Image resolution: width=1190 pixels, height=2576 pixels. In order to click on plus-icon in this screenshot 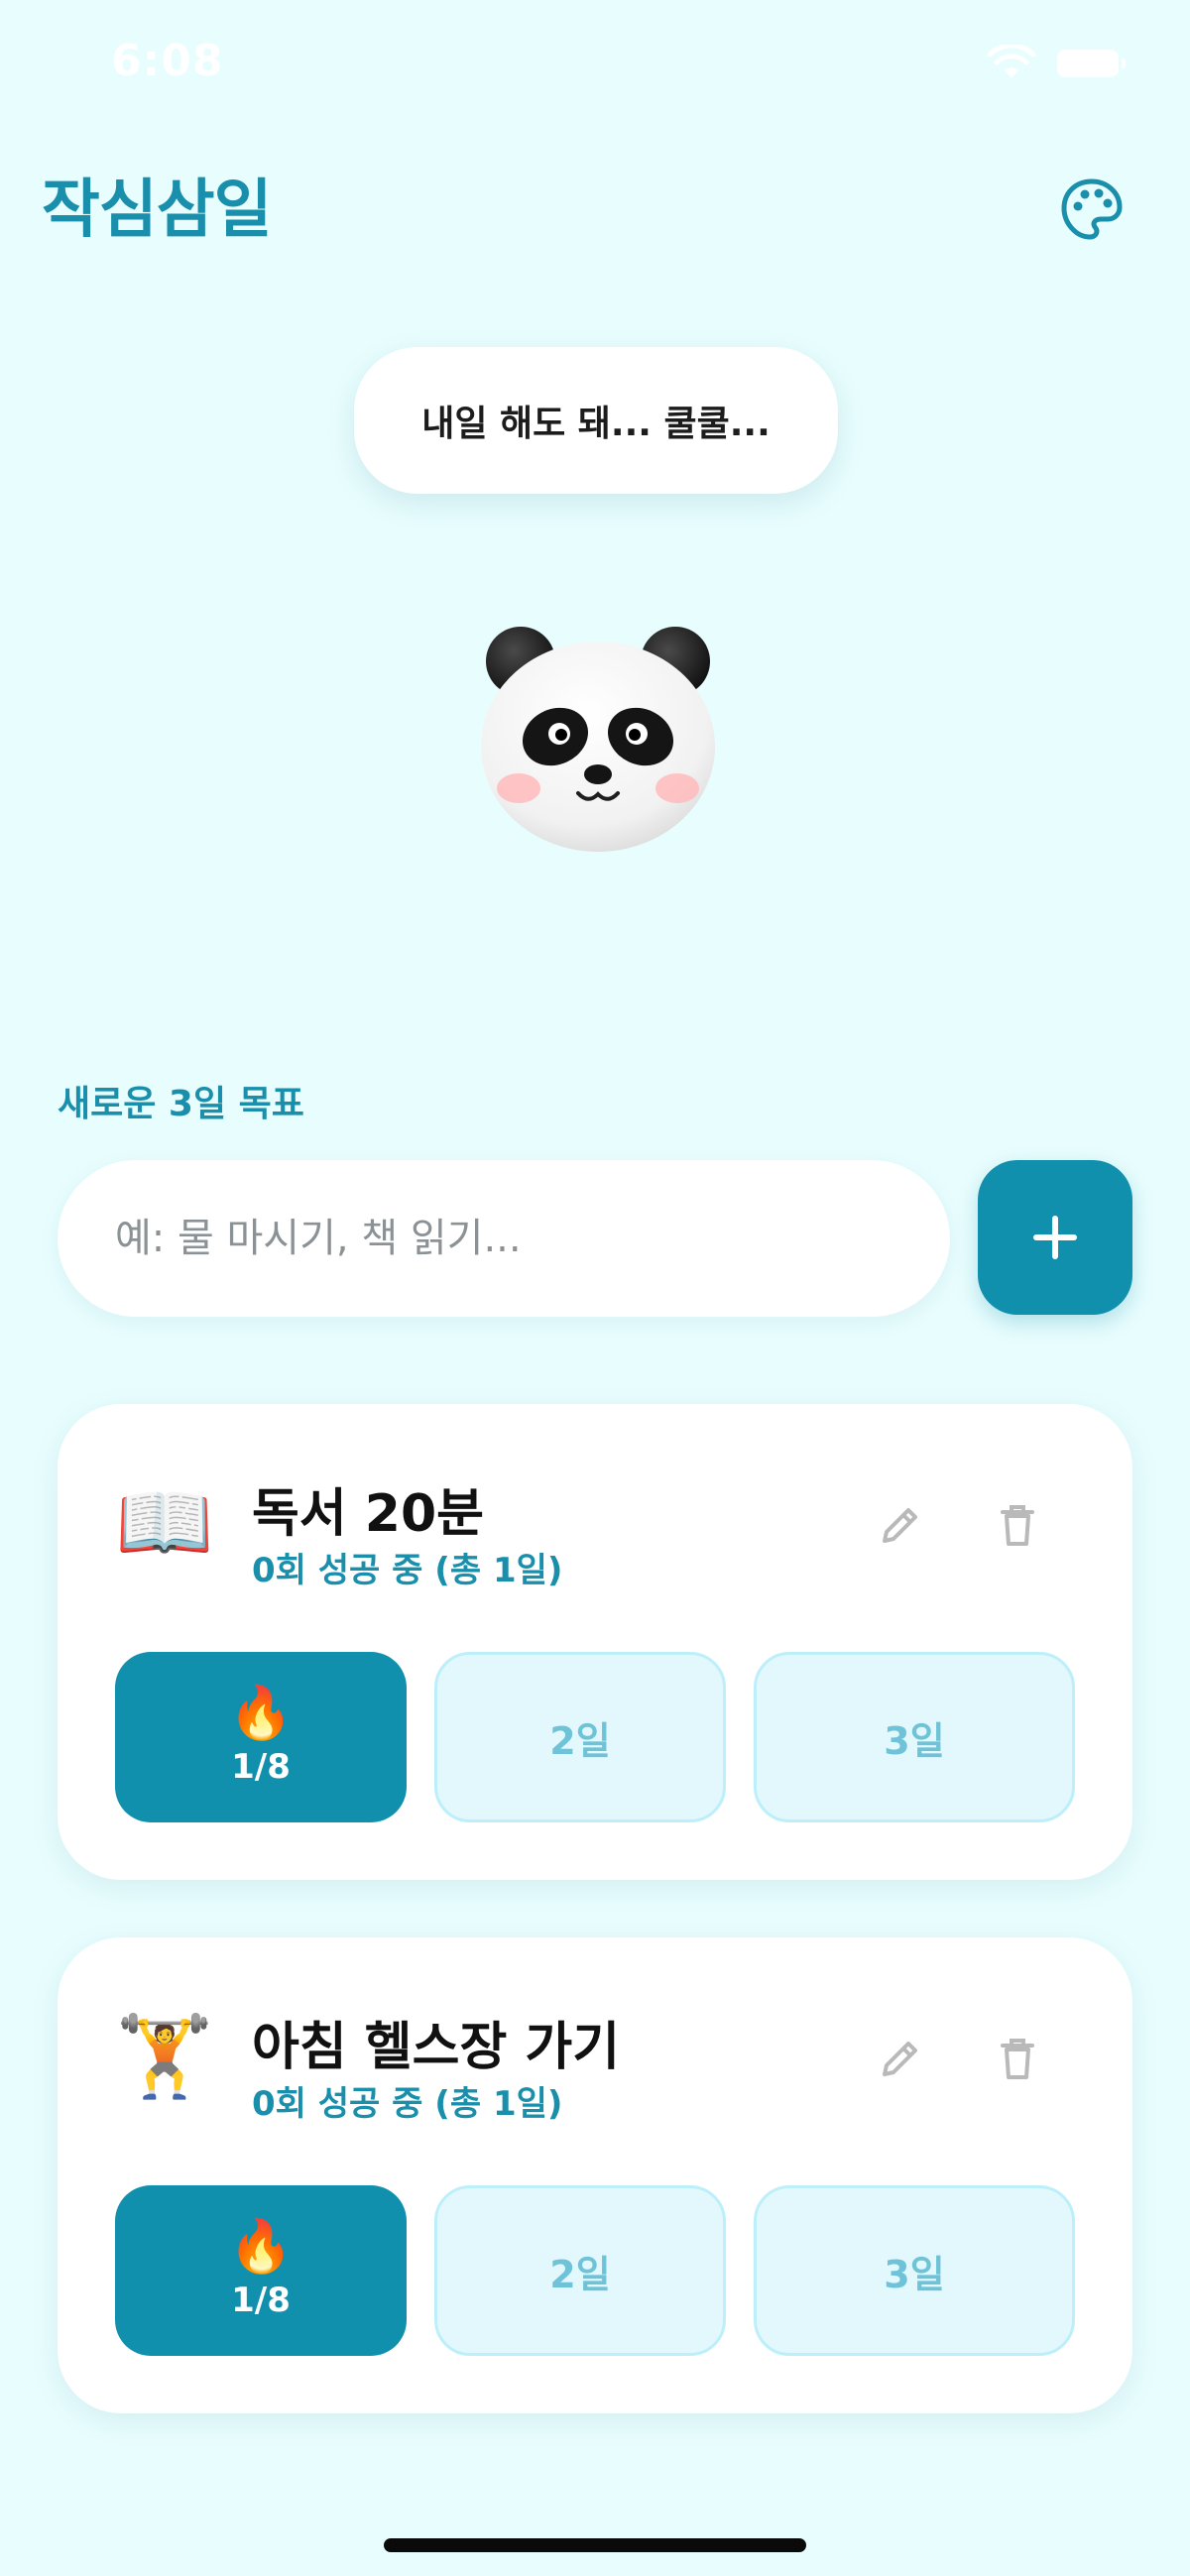, I will do `click(1055, 1238)`.